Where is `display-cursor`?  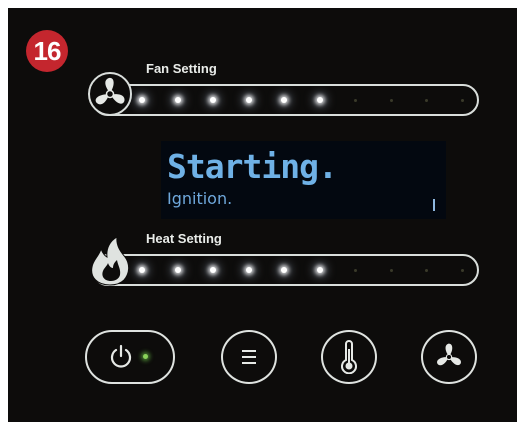 display-cursor is located at coordinates (434, 205).